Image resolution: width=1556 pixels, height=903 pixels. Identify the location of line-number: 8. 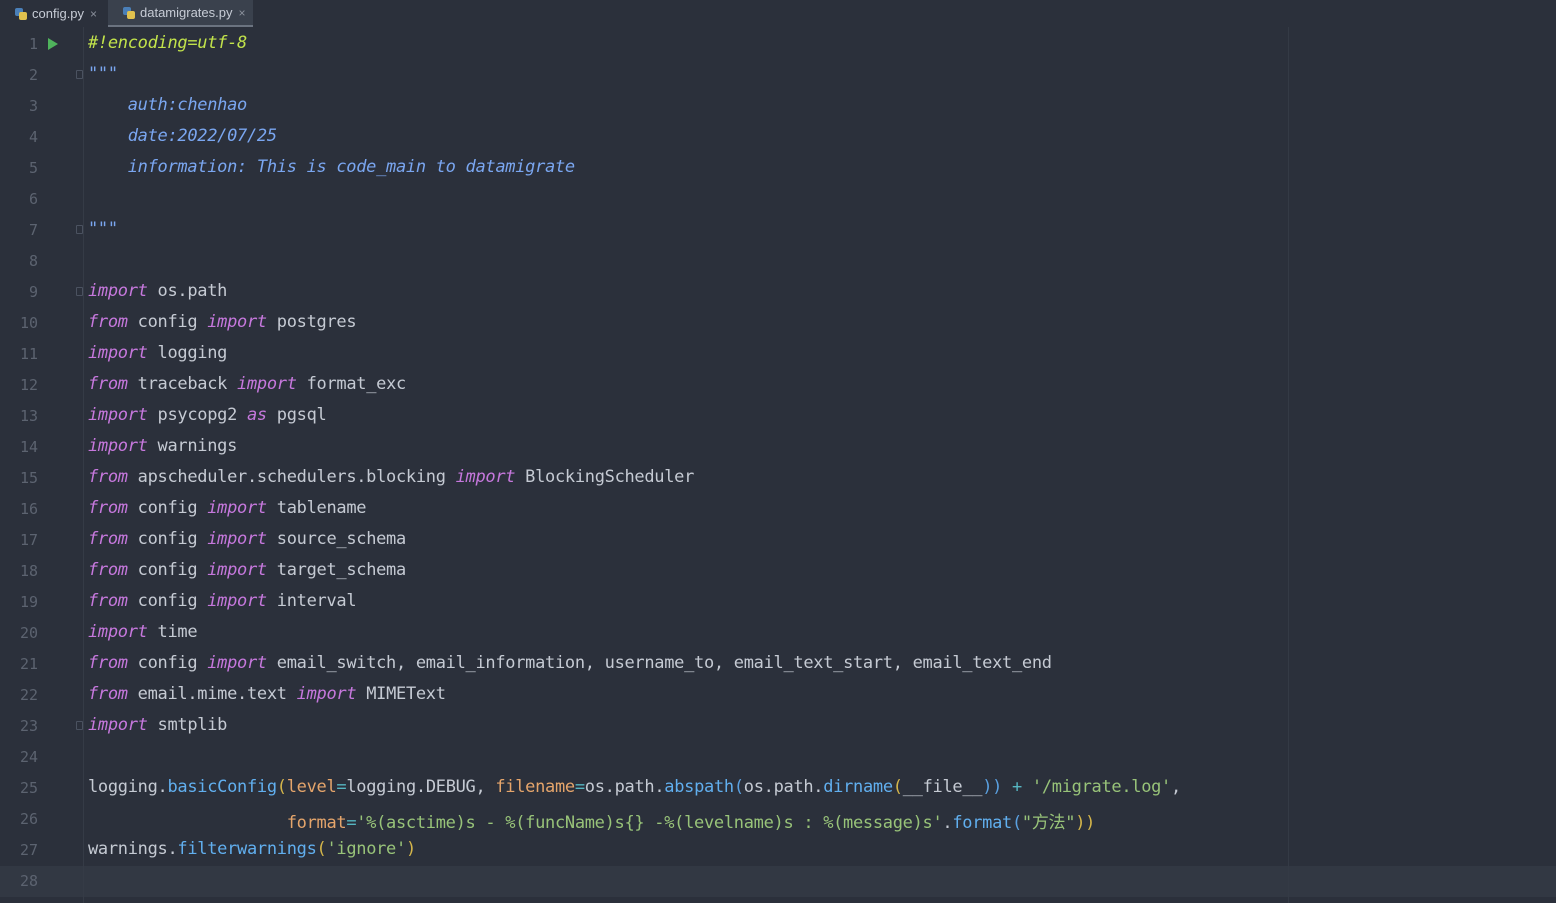
(19, 261).